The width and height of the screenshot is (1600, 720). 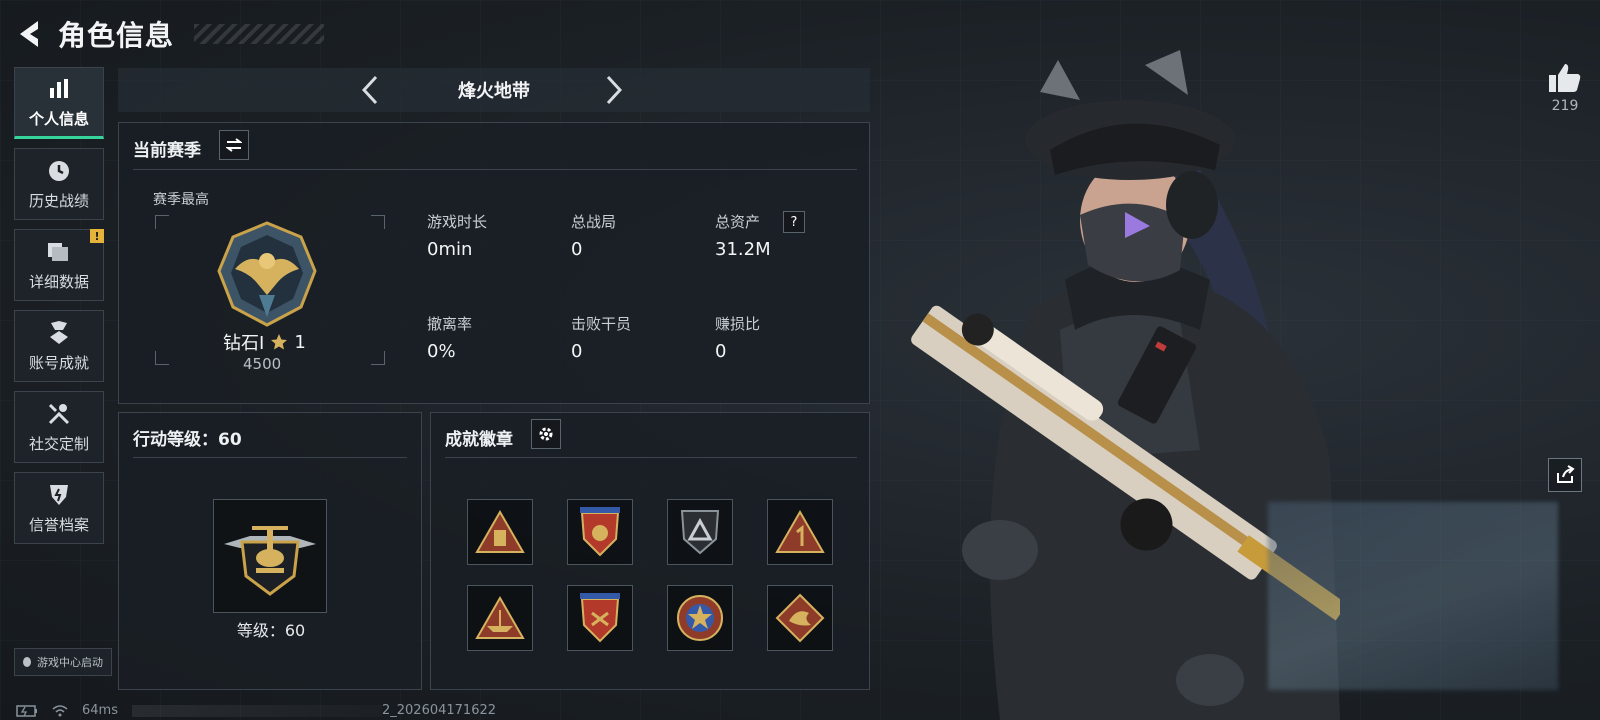 What do you see at coordinates (58, 362) in the screenshot?
I see `sidebar-item-label: 账号成就` at bounding box center [58, 362].